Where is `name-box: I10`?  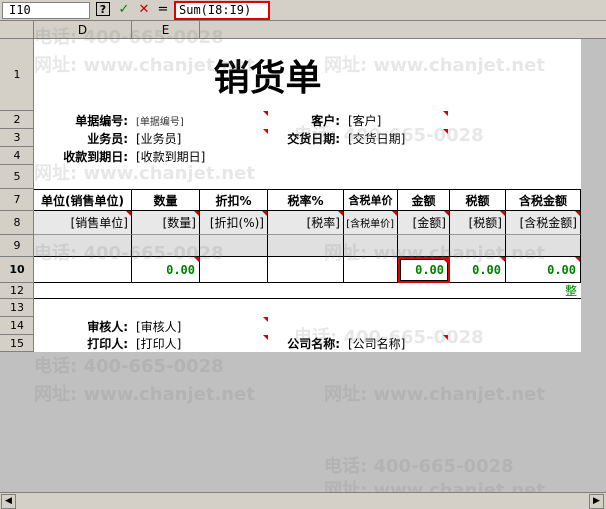 name-box: I10 is located at coordinates (46, 10).